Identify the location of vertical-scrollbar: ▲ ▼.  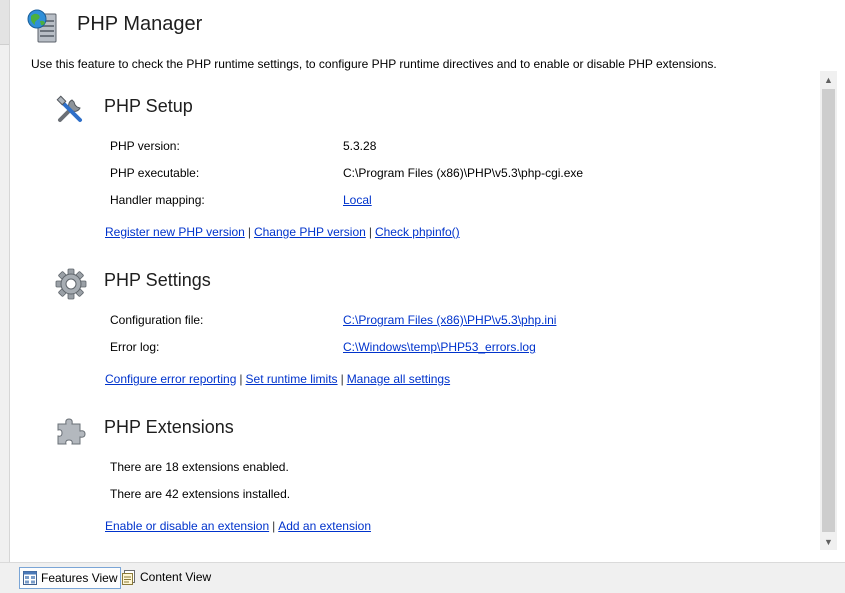
(828, 310).